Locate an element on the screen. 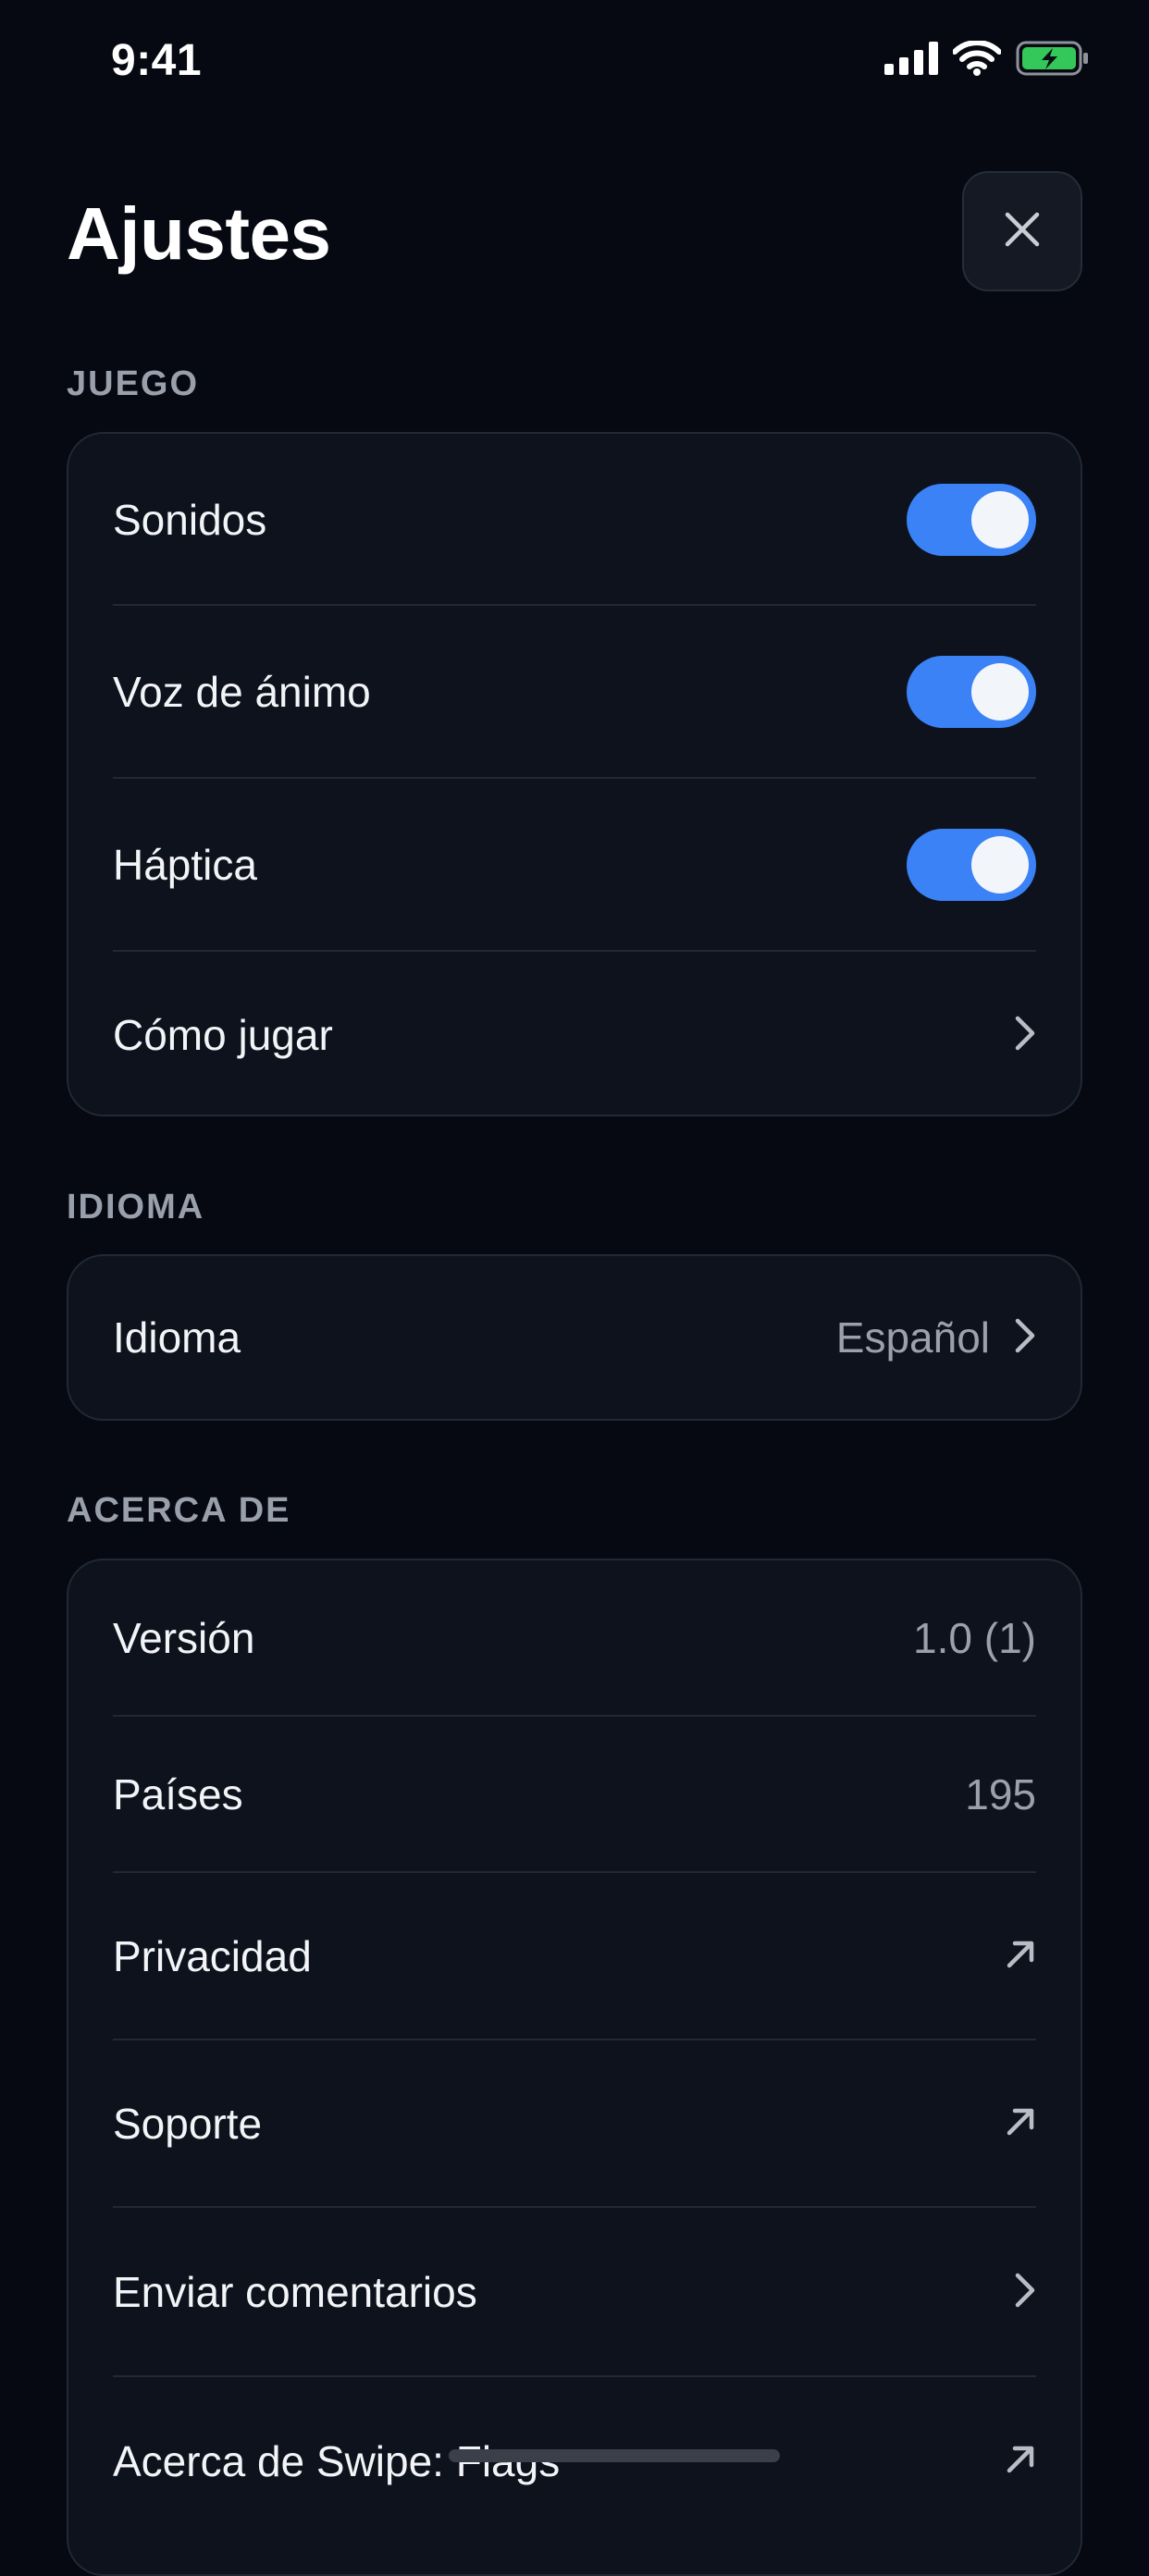 This screenshot has width=1149, height=2576. language-value-group: Español is located at coordinates (936, 1337).